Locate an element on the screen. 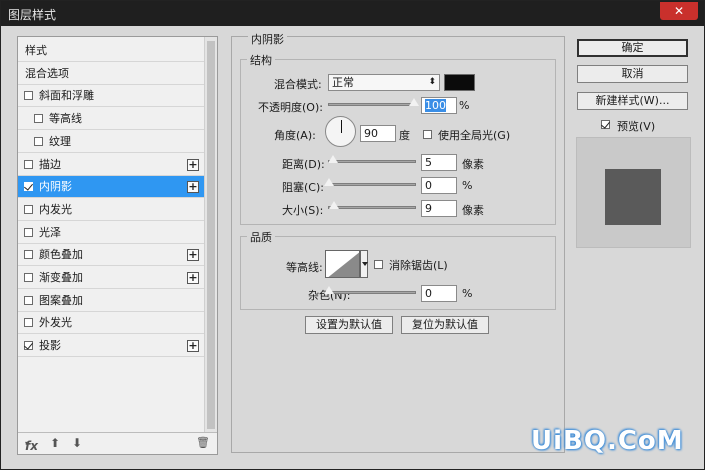 The height and width of the screenshot is (470, 705). noise-input: 0 is located at coordinates (439, 293).